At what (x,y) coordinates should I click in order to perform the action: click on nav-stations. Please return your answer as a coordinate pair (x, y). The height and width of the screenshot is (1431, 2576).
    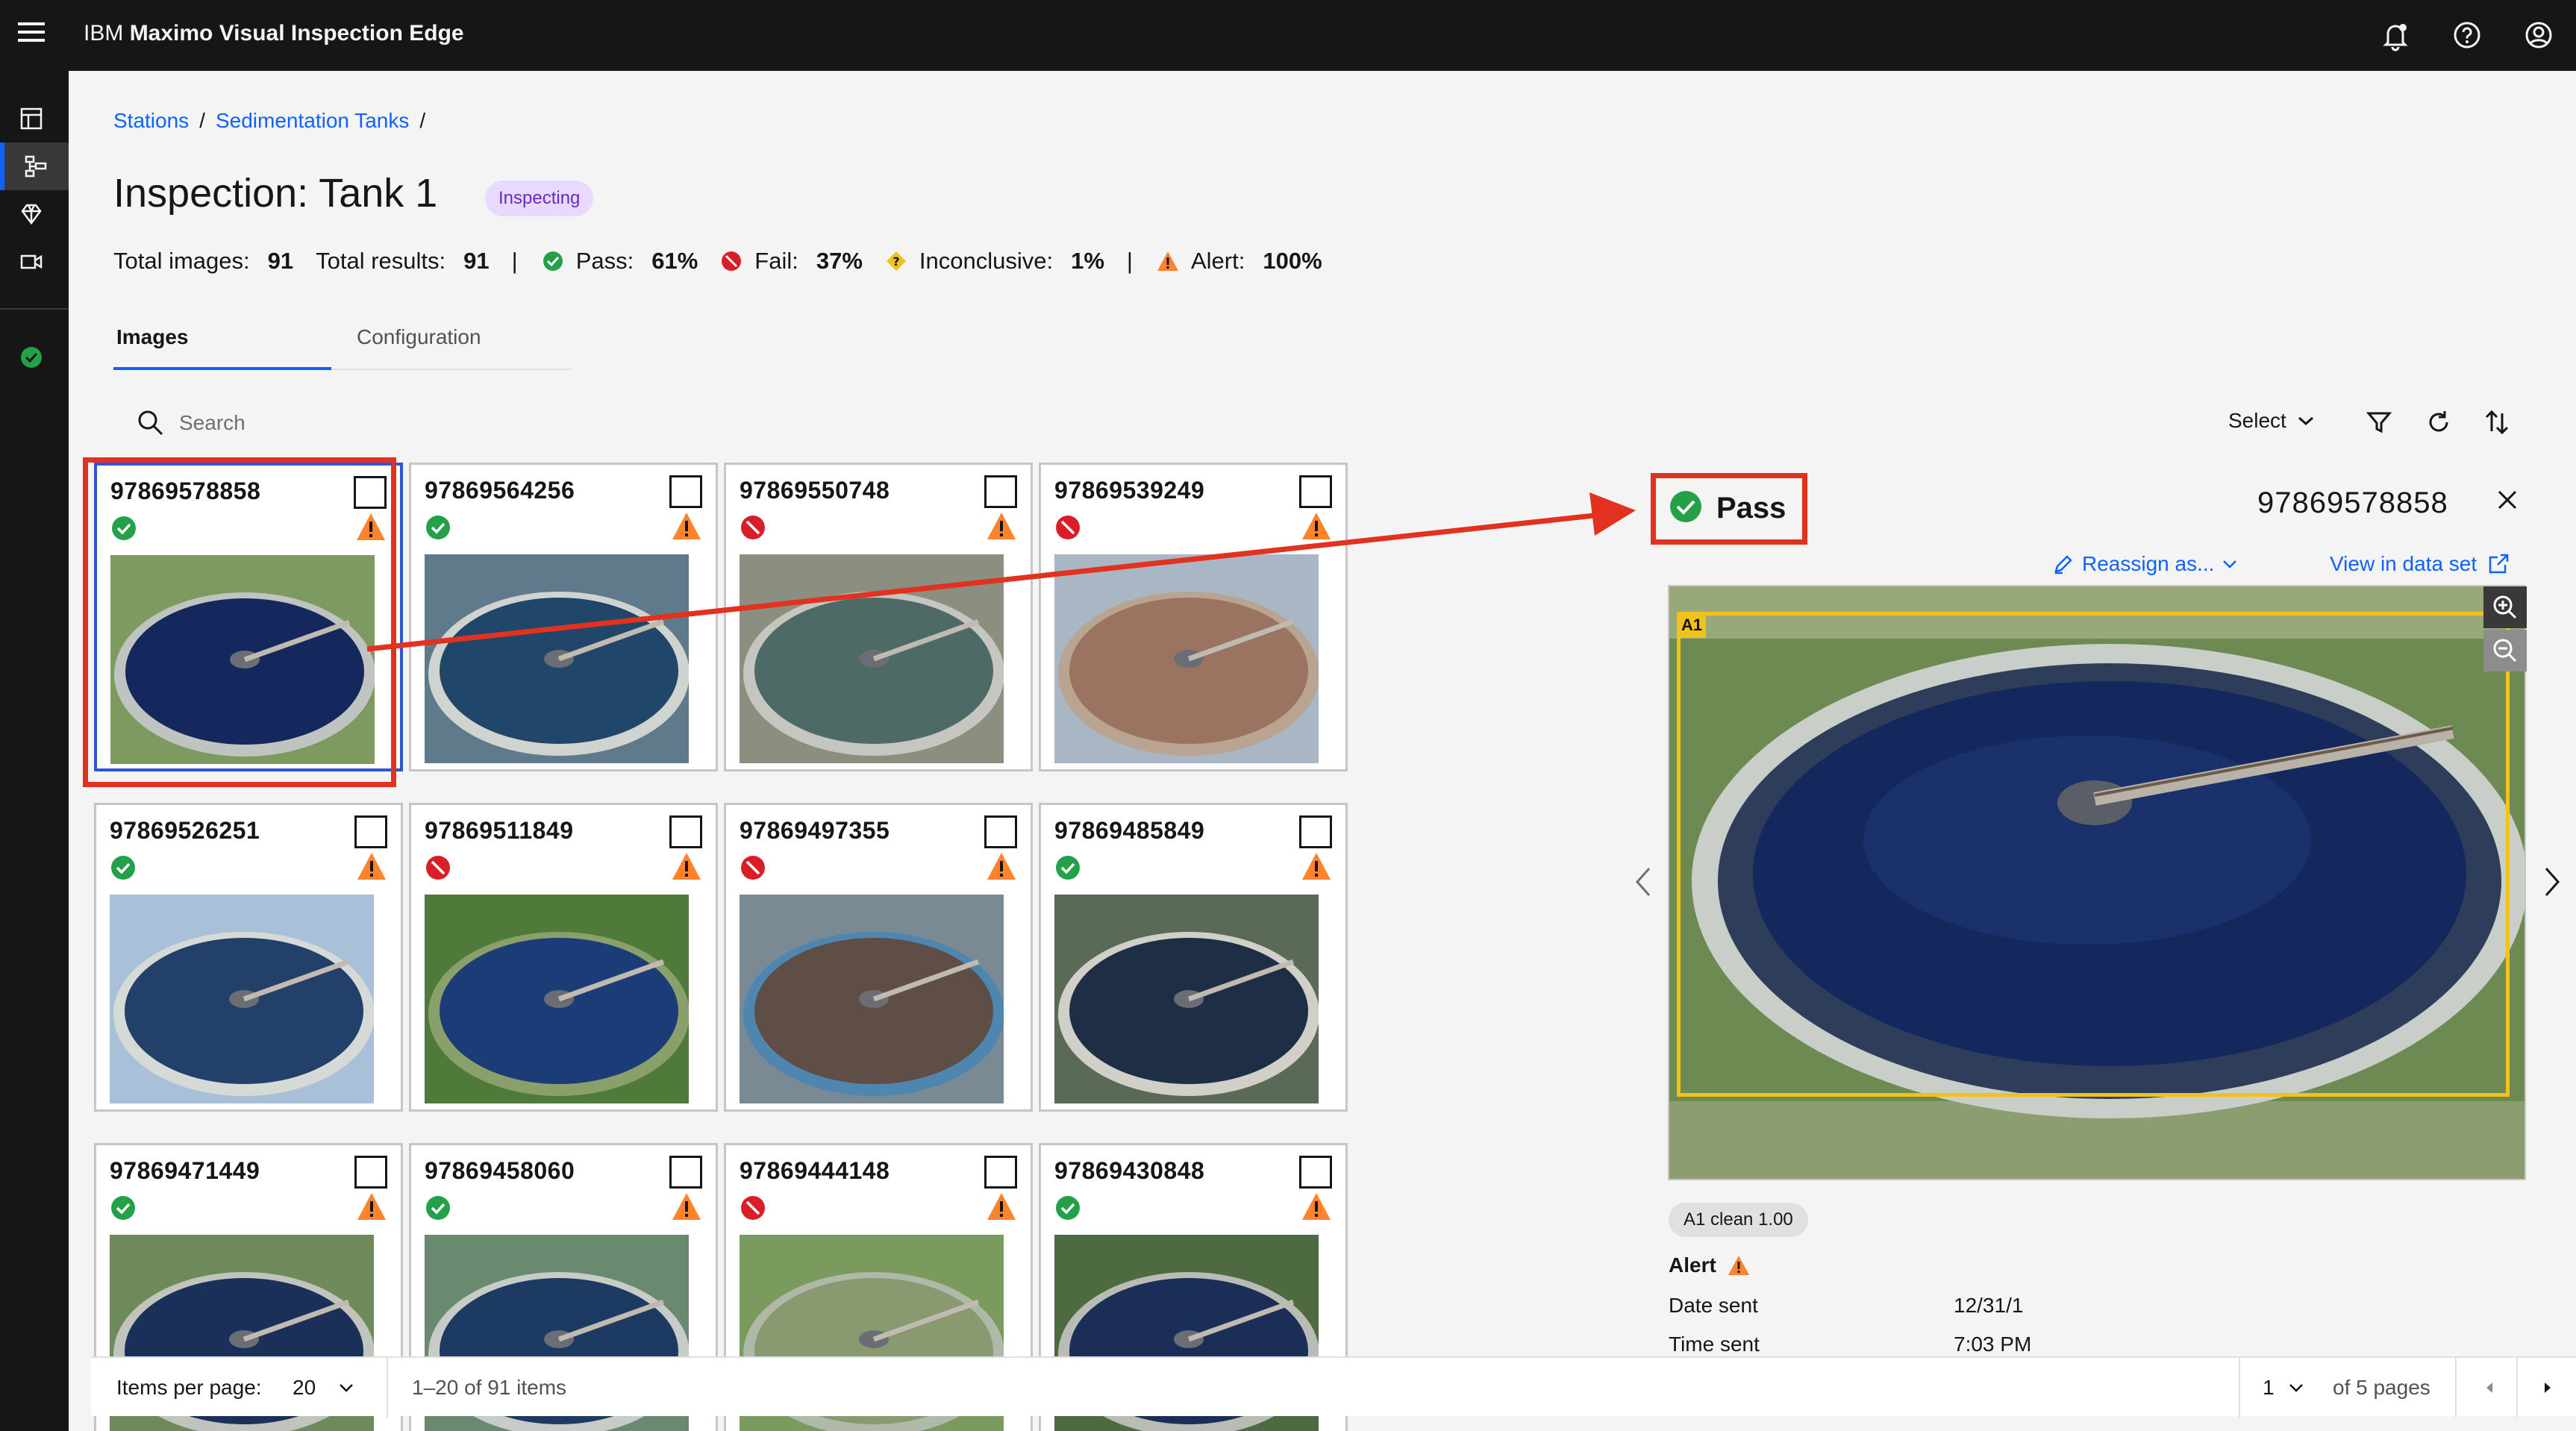
    Looking at the image, I should click on (34, 166).